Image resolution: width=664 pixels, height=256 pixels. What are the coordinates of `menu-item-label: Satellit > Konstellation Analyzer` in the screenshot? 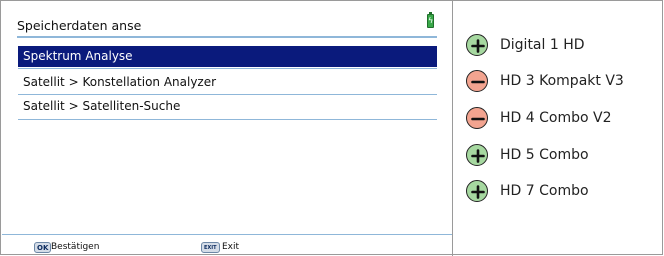 It's located at (120, 82).